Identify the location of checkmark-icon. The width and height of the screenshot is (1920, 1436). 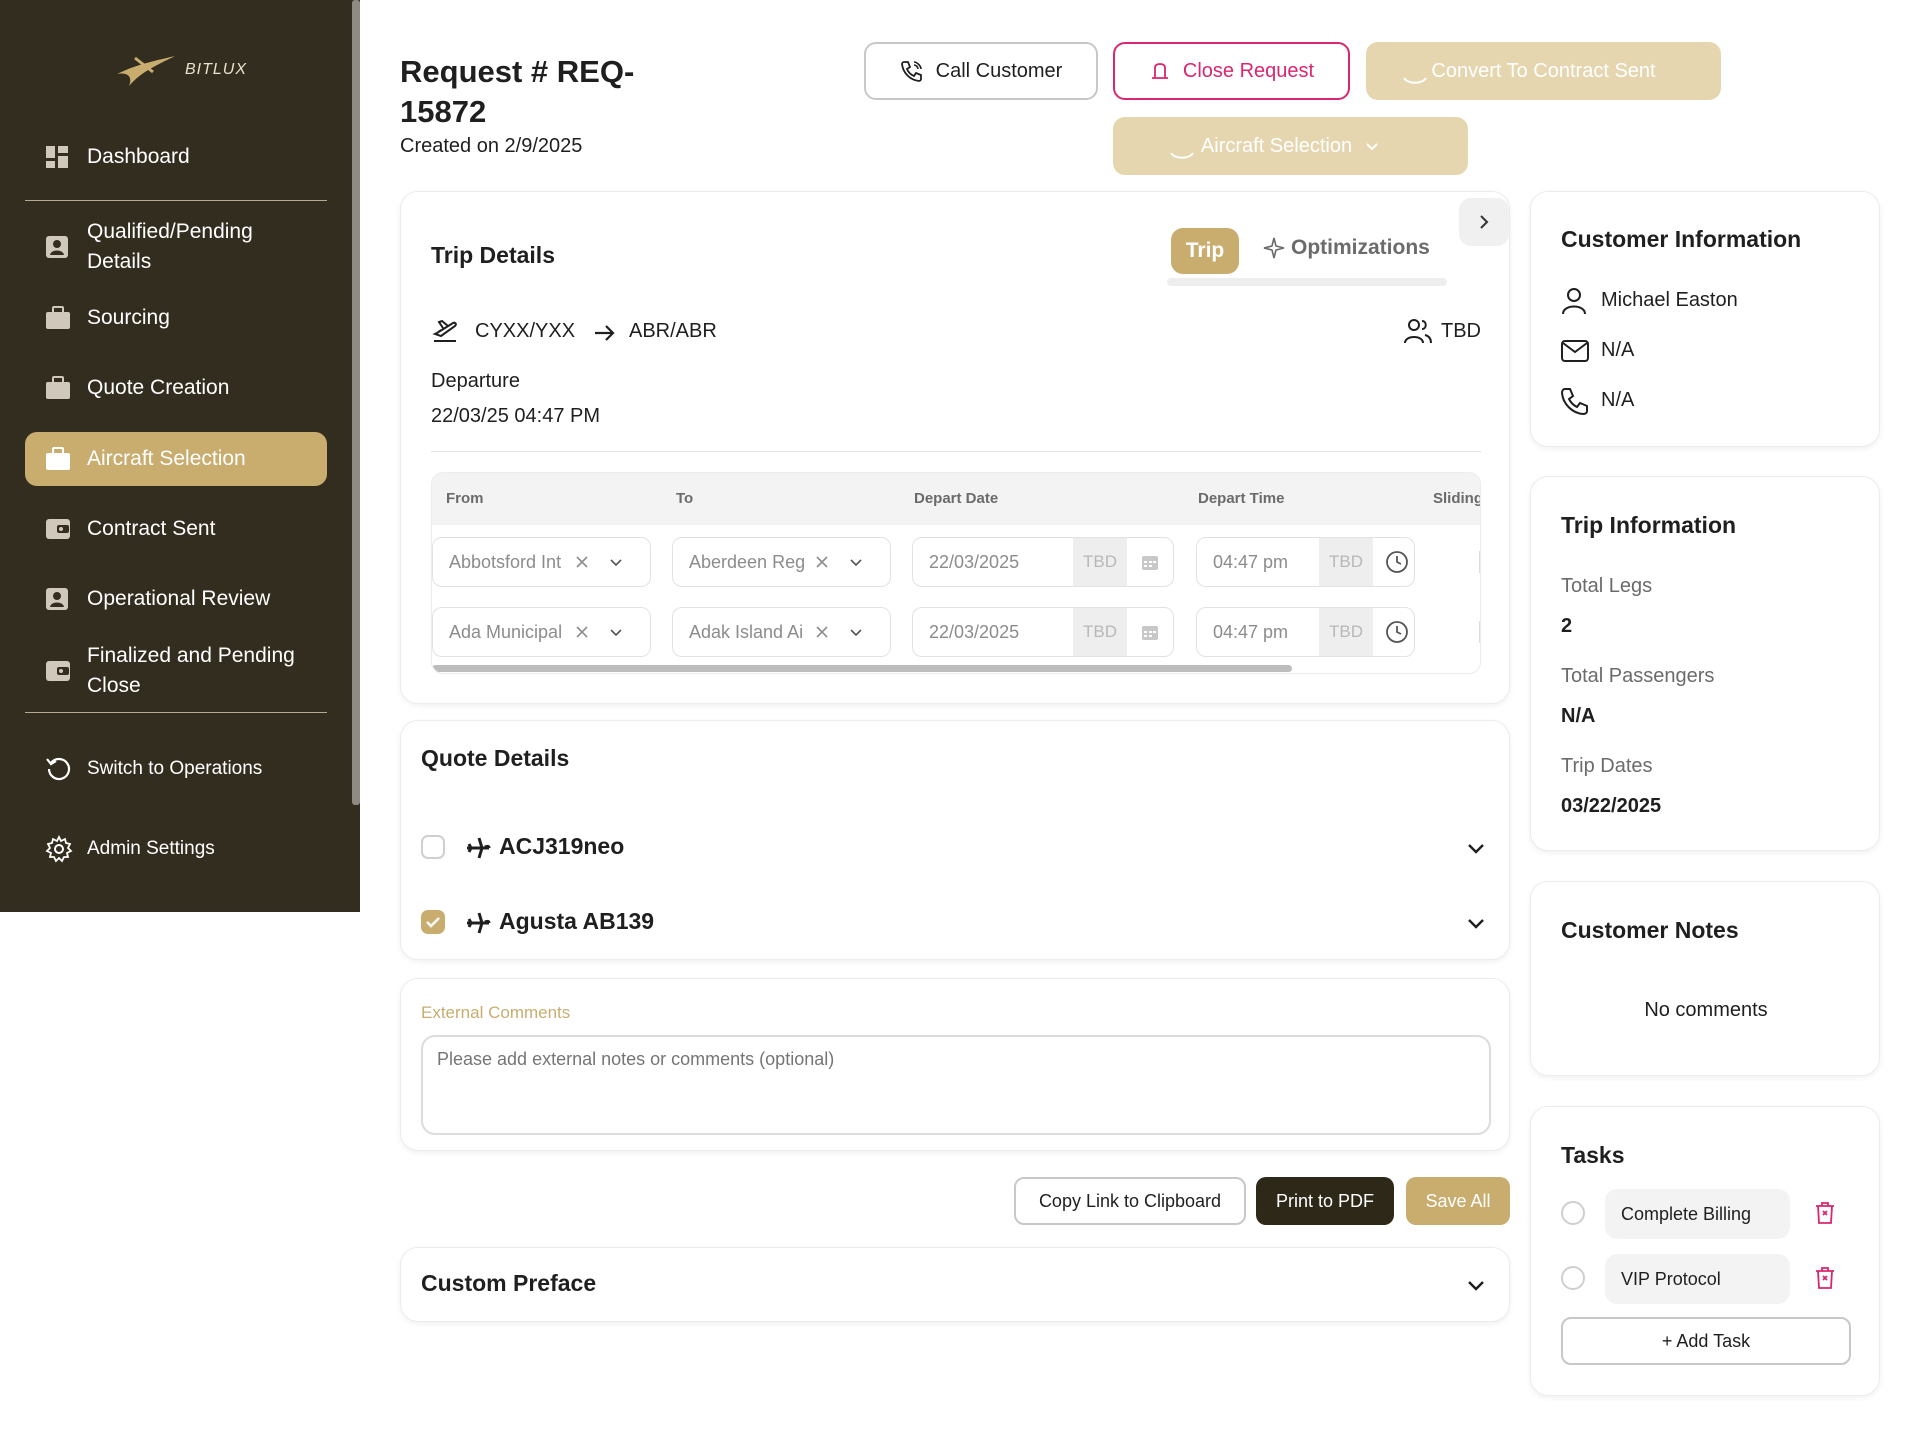
(433, 922).